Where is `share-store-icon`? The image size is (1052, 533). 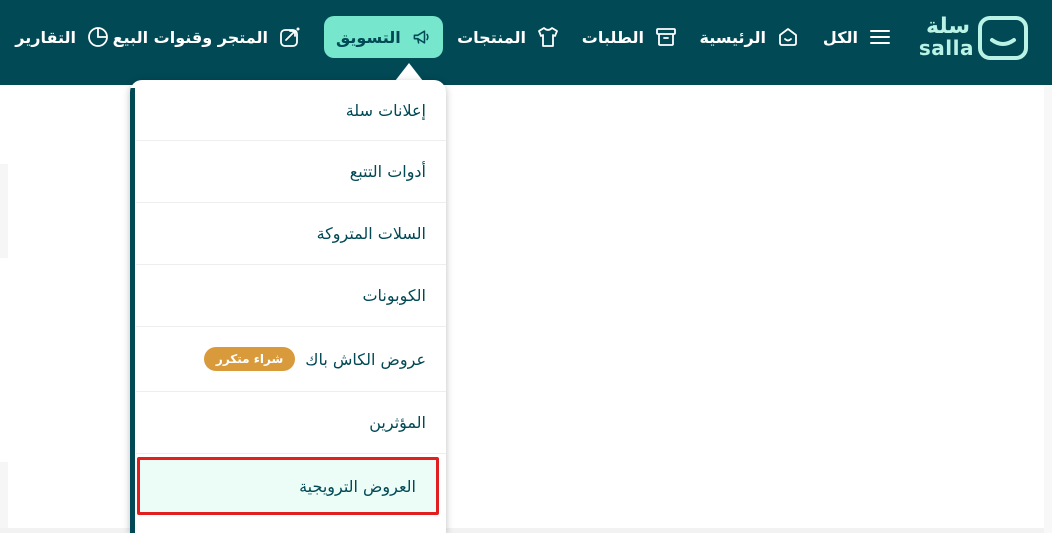 share-store-icon is located at coordinates (290, 37).